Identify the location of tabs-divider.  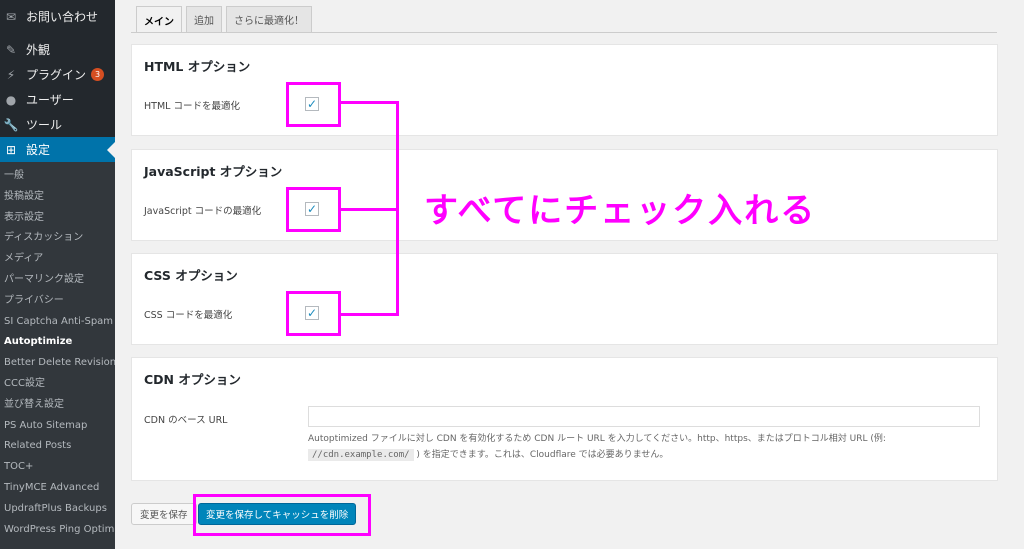
(564, 32).